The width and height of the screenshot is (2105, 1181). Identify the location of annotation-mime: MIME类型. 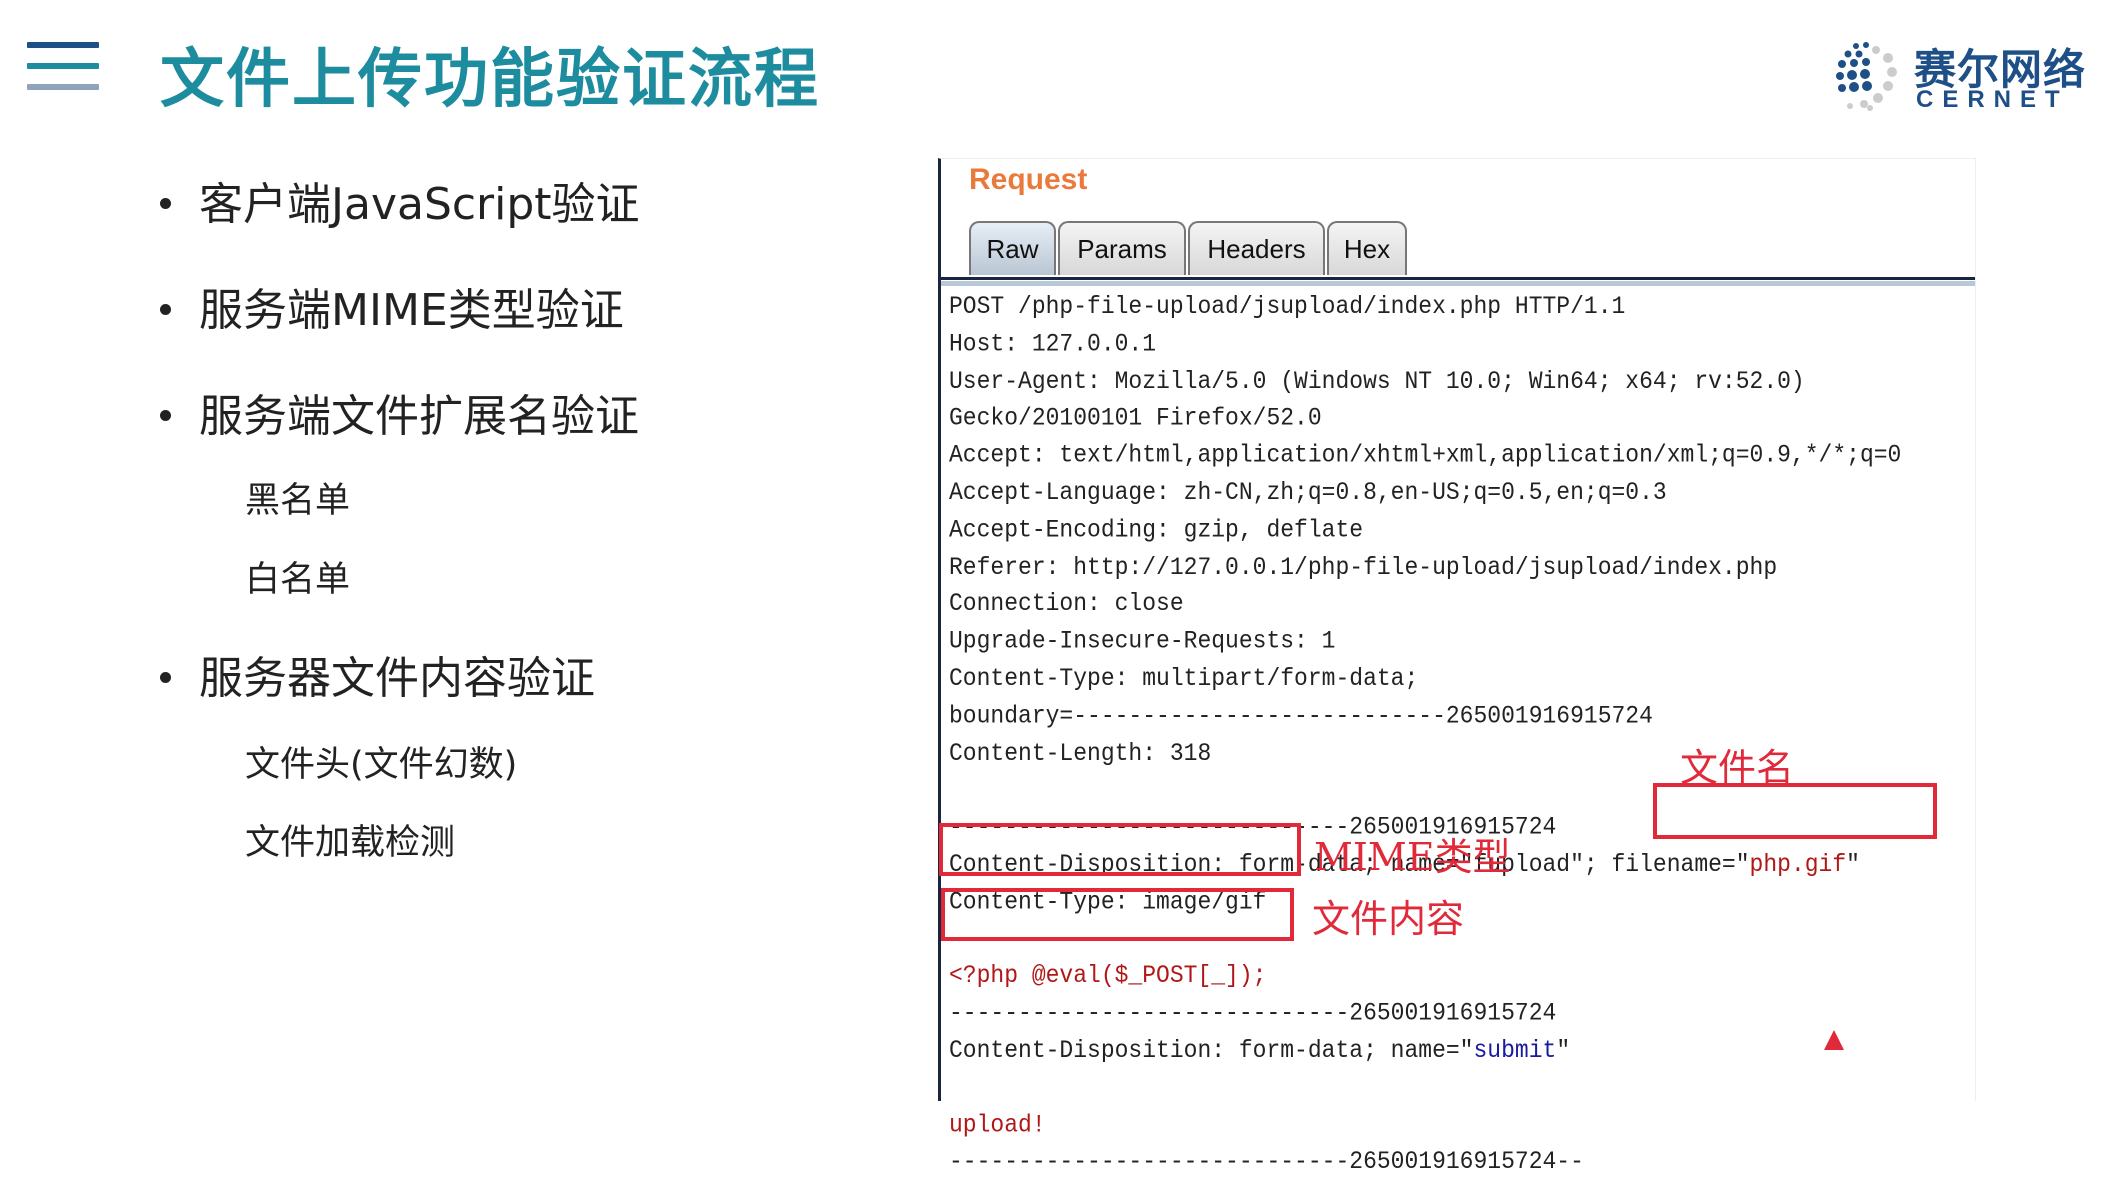
(1412, 857).